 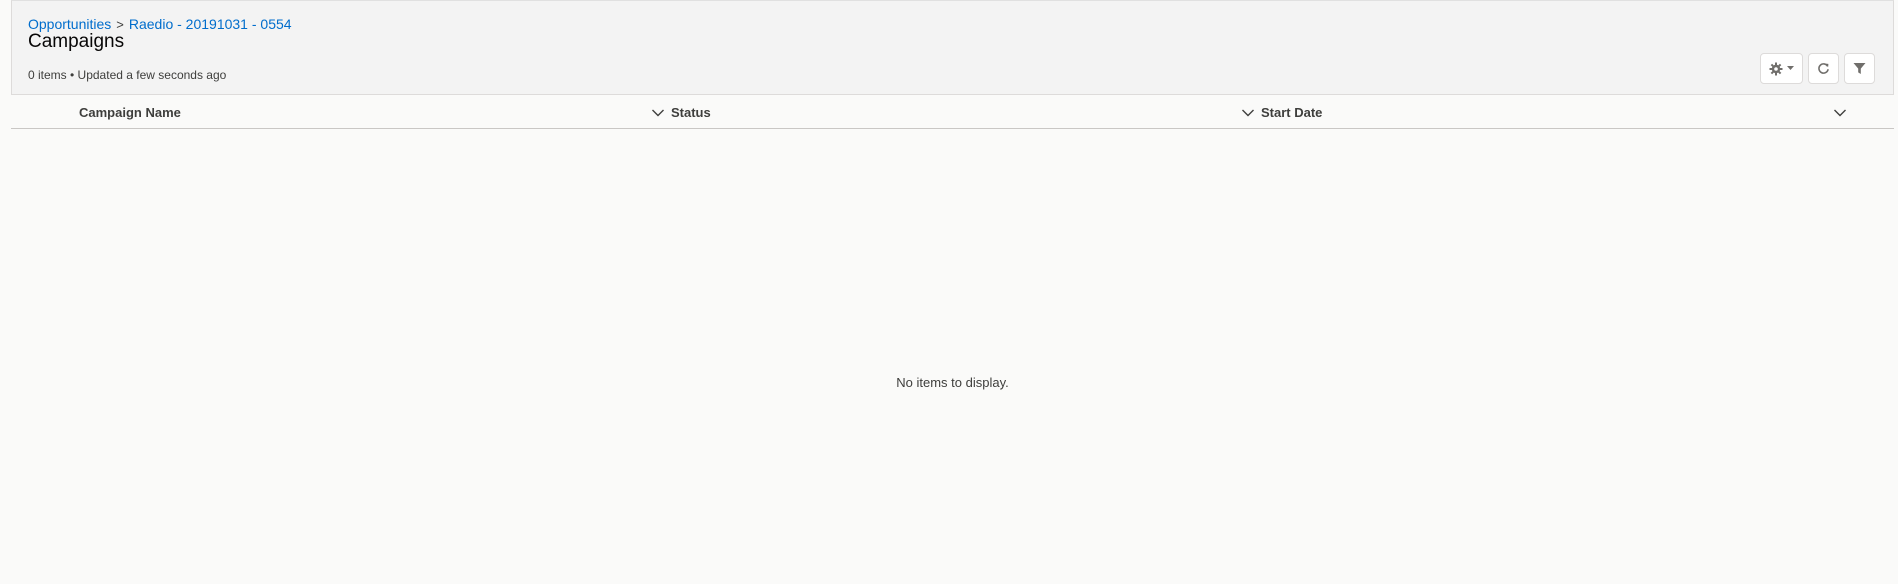 I want to click on column-header-start-date: Start Date, so click(x=1561, y=112).